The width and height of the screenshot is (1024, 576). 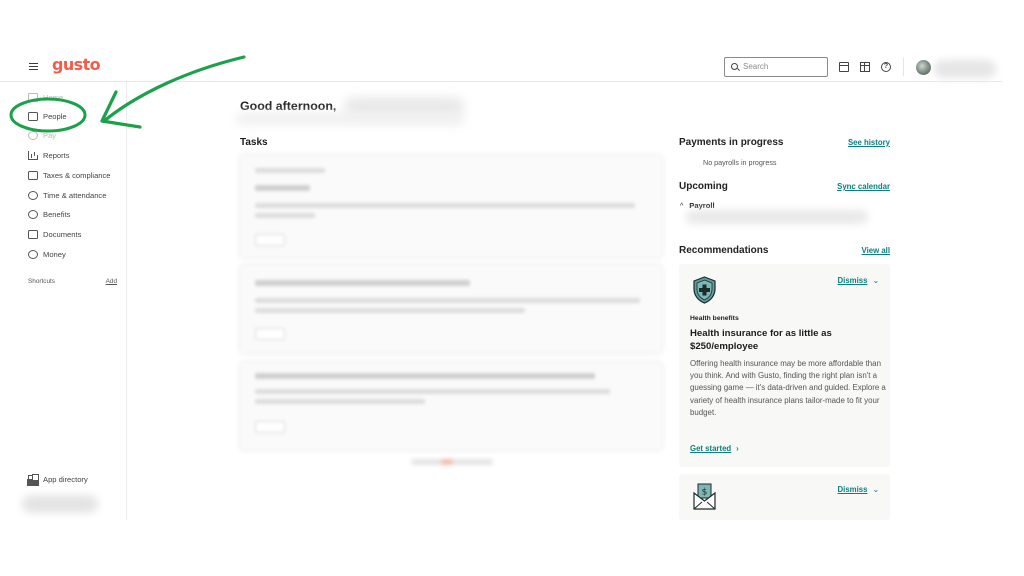 I want to click on get-started-link: Get started ›, so click(x=714, y=448).